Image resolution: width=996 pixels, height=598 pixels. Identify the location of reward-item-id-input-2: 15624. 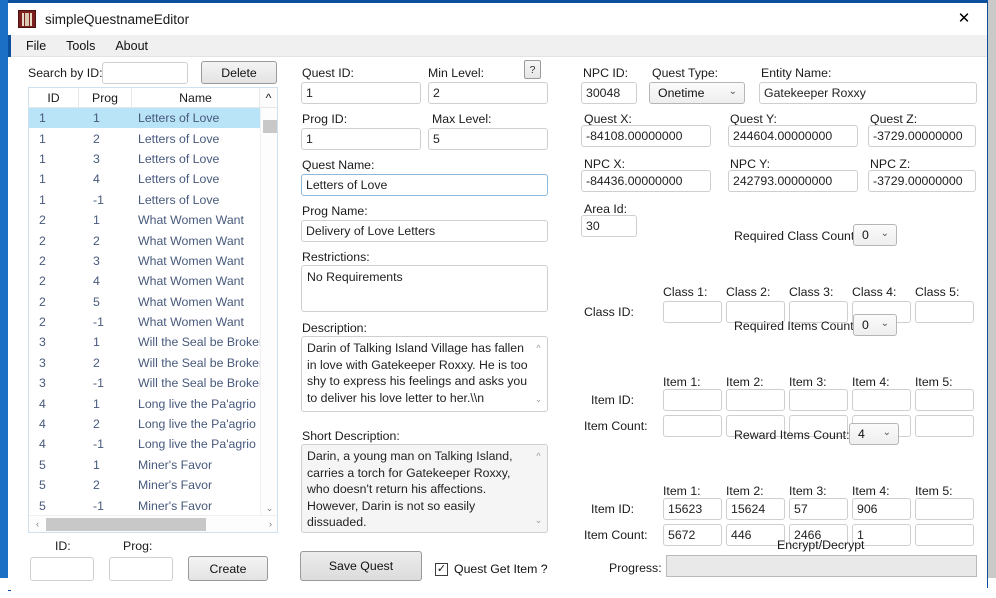
(755, 509).